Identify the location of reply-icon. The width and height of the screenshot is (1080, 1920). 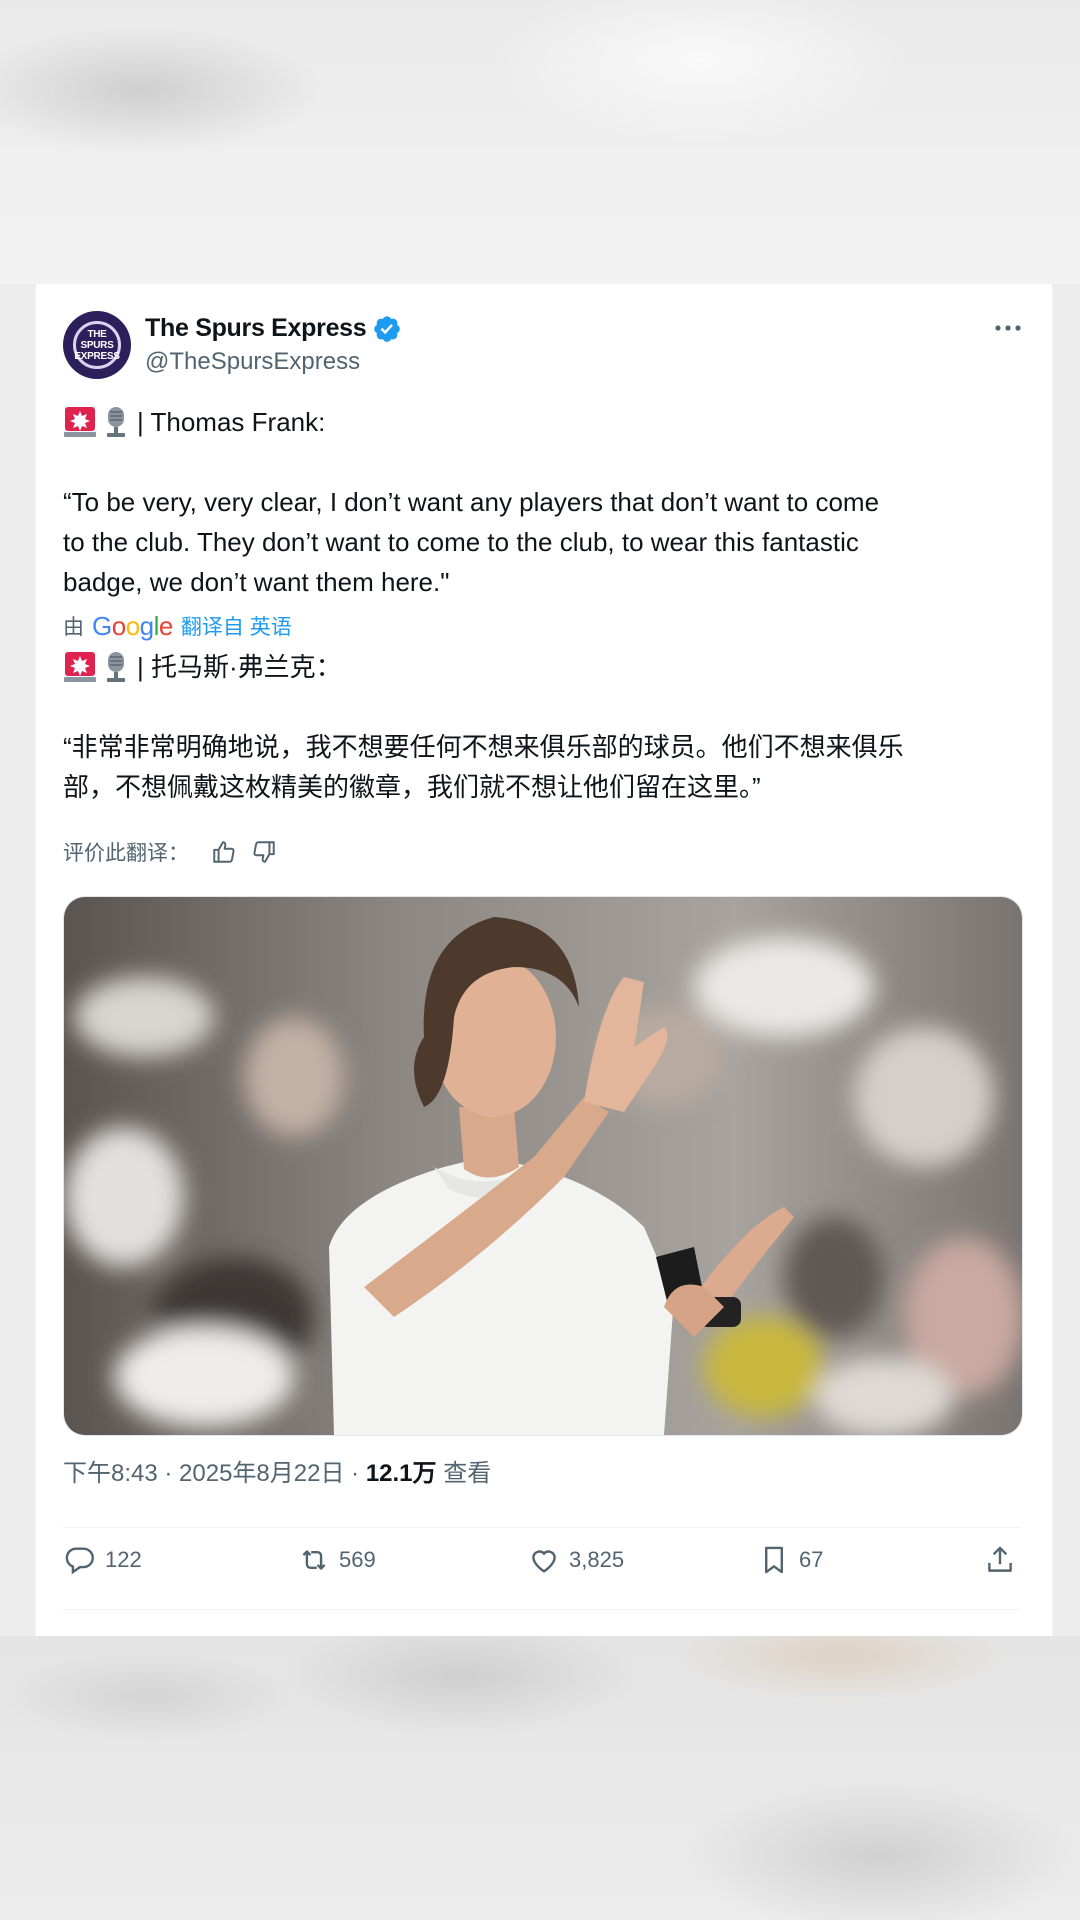
(79, 1561).